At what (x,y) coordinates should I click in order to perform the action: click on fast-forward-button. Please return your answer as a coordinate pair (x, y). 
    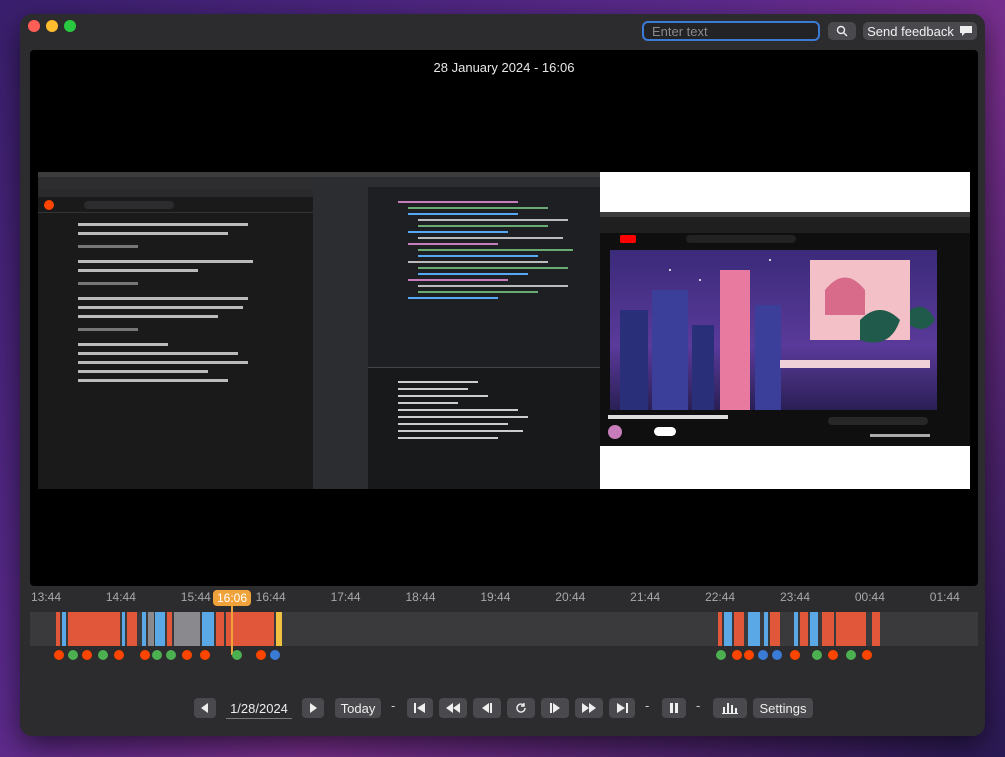
    Looking at the image, I should click on (589, 708).